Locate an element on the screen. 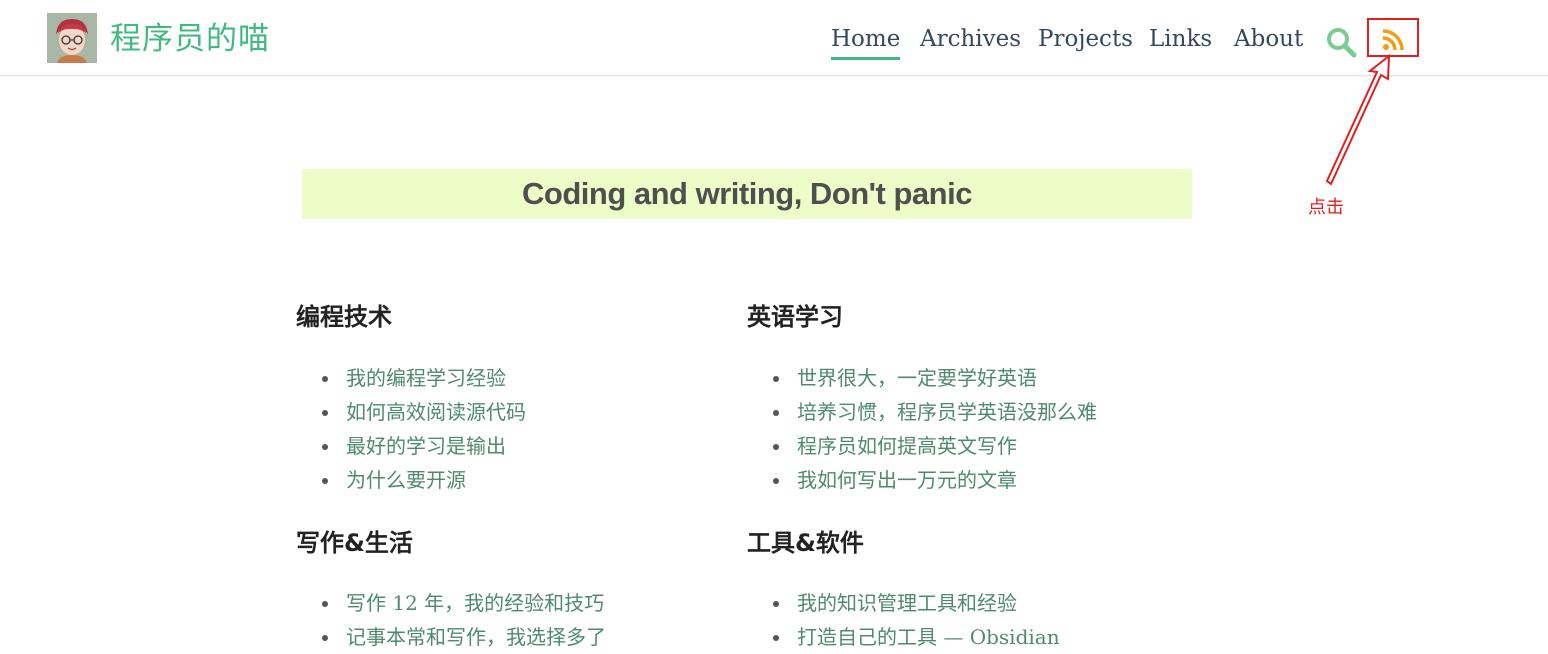  section-list-writing: 写作 12 年，我的经验和技巧 记事本常和写作，我选择多了 is located at coordinates (450, 620).